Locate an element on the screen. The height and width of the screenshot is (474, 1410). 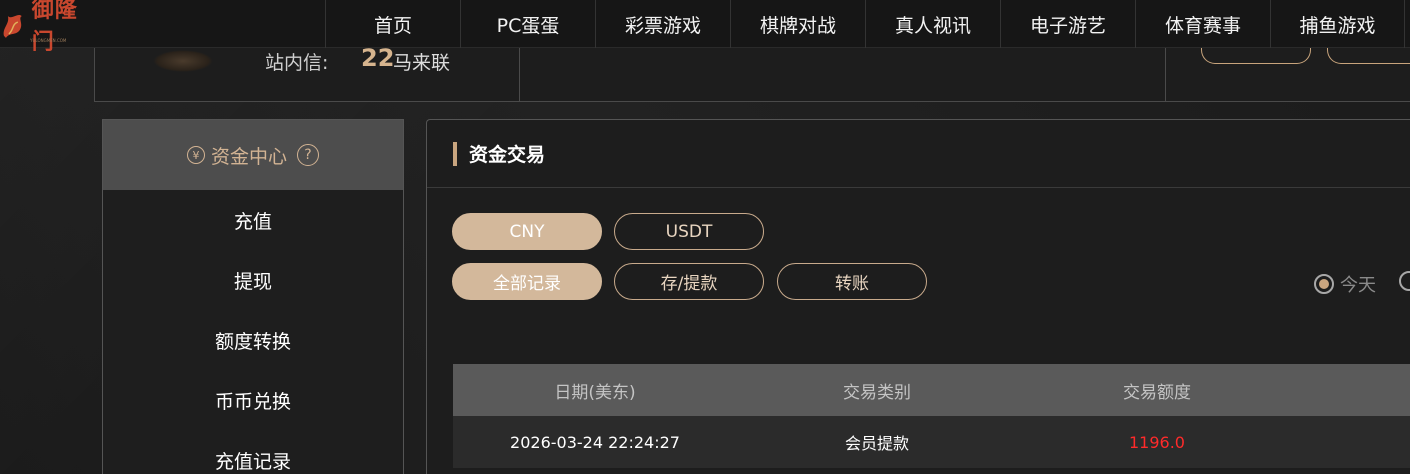
sidebar-item-withdraw: 提现 is located at coordinates (253, 280).